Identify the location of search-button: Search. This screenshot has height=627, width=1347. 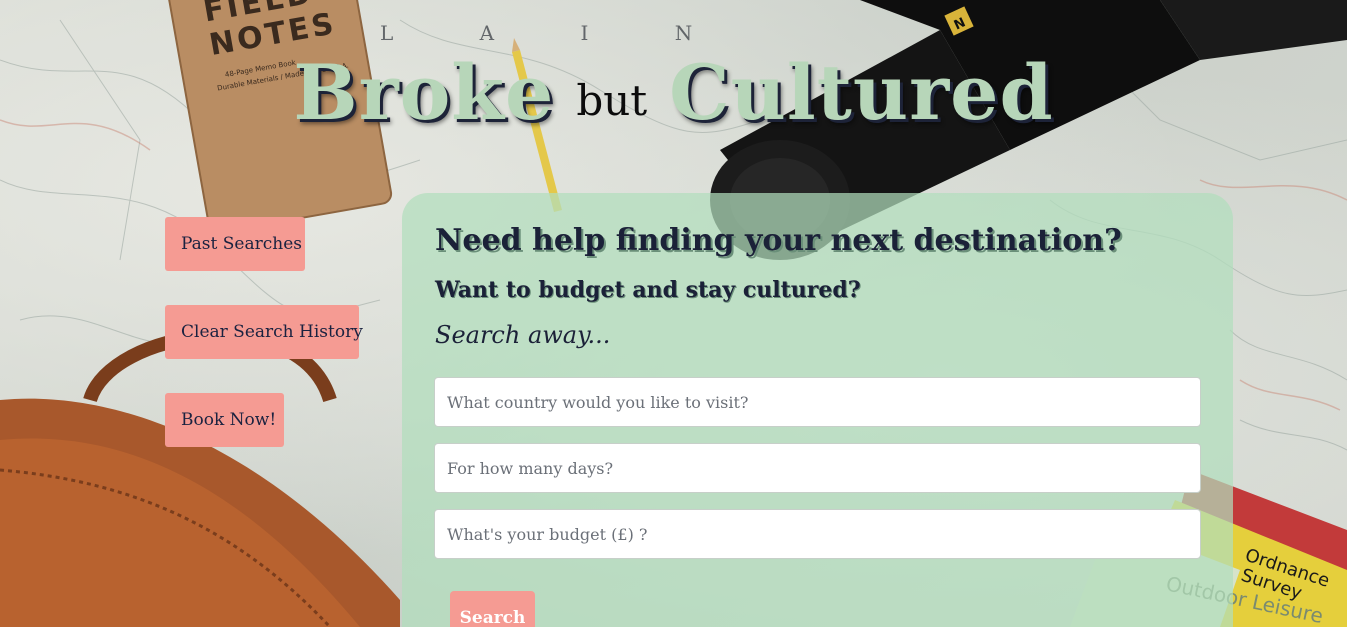
(492, 609).